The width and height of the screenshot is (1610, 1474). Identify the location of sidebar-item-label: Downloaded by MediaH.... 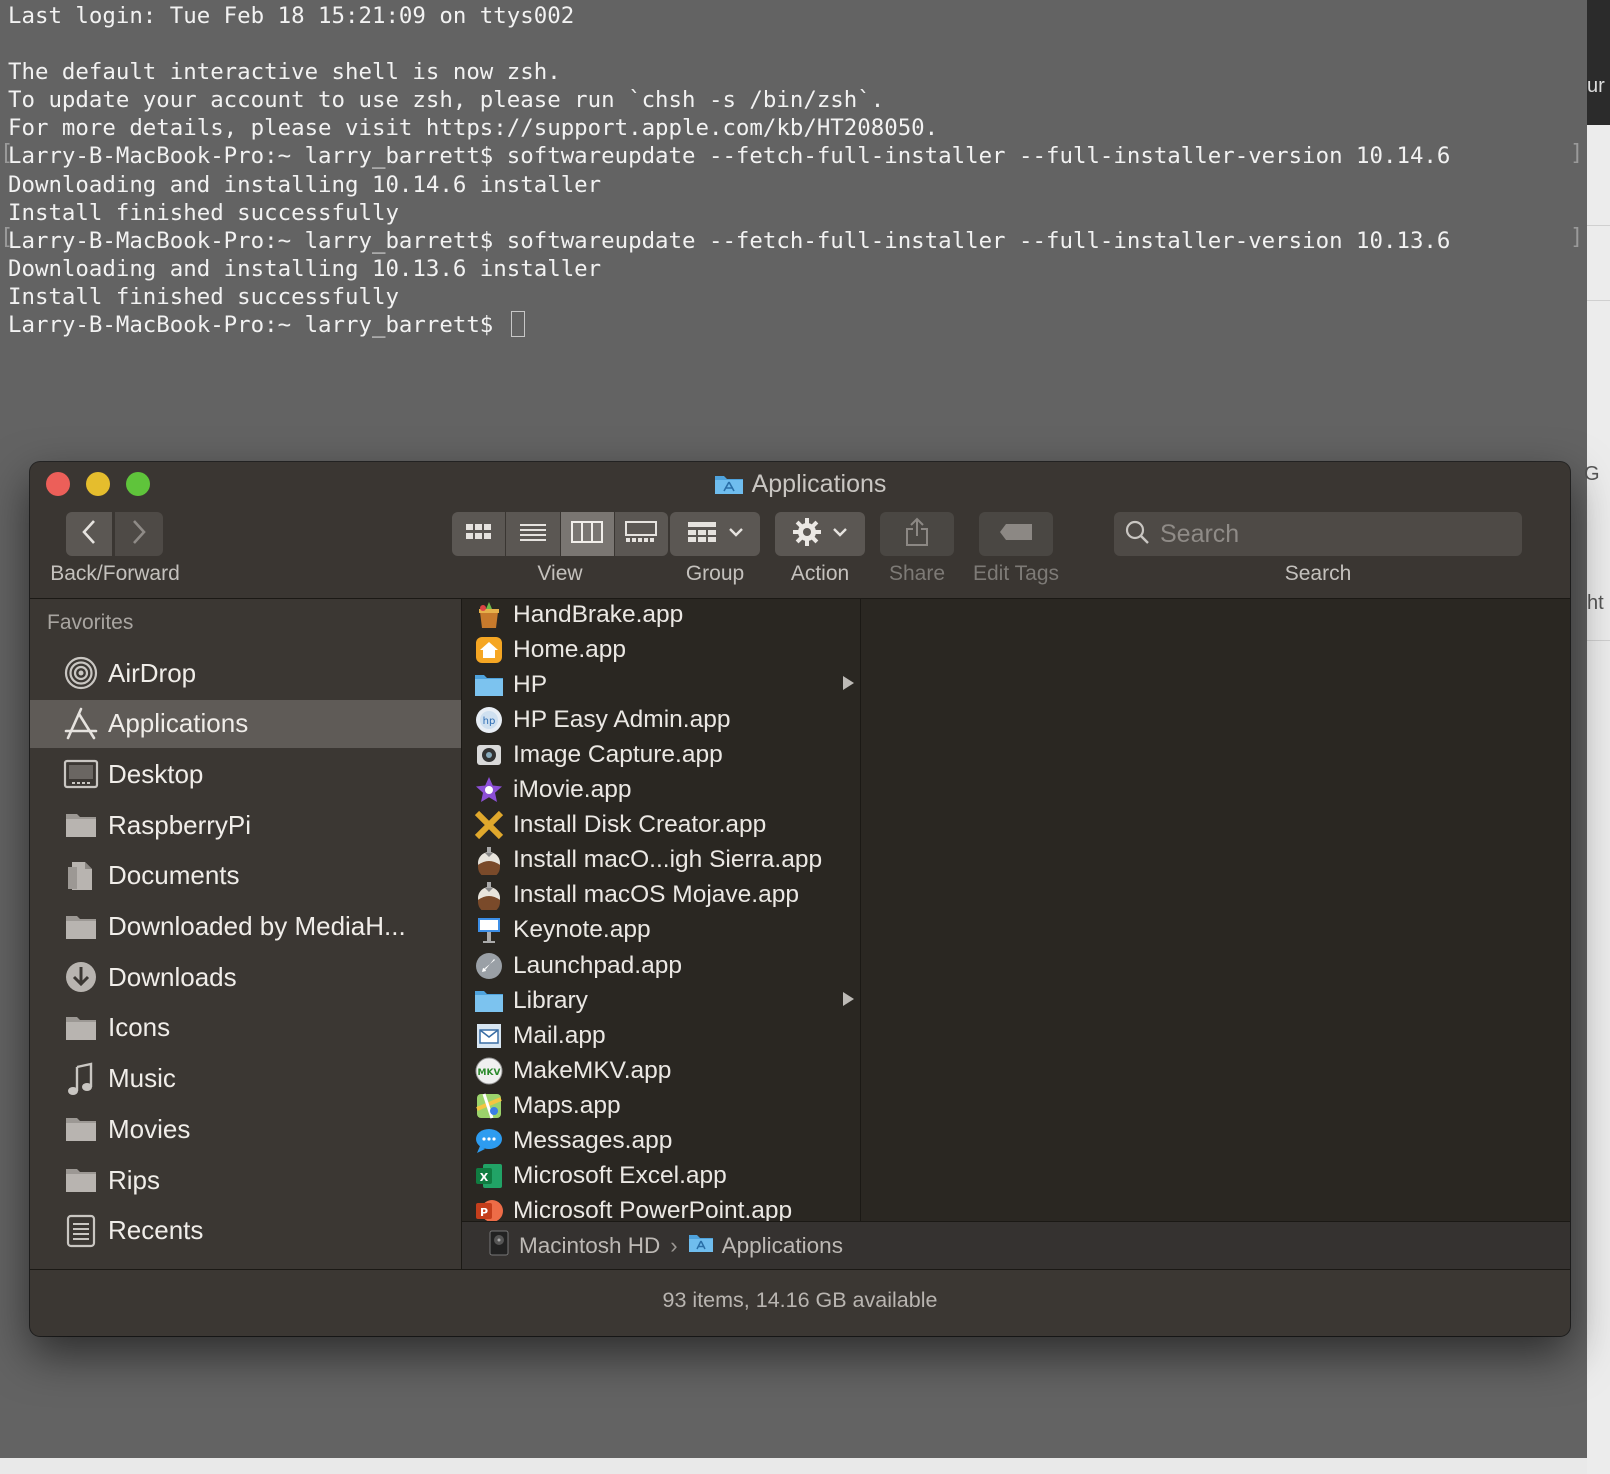
(257, 926).